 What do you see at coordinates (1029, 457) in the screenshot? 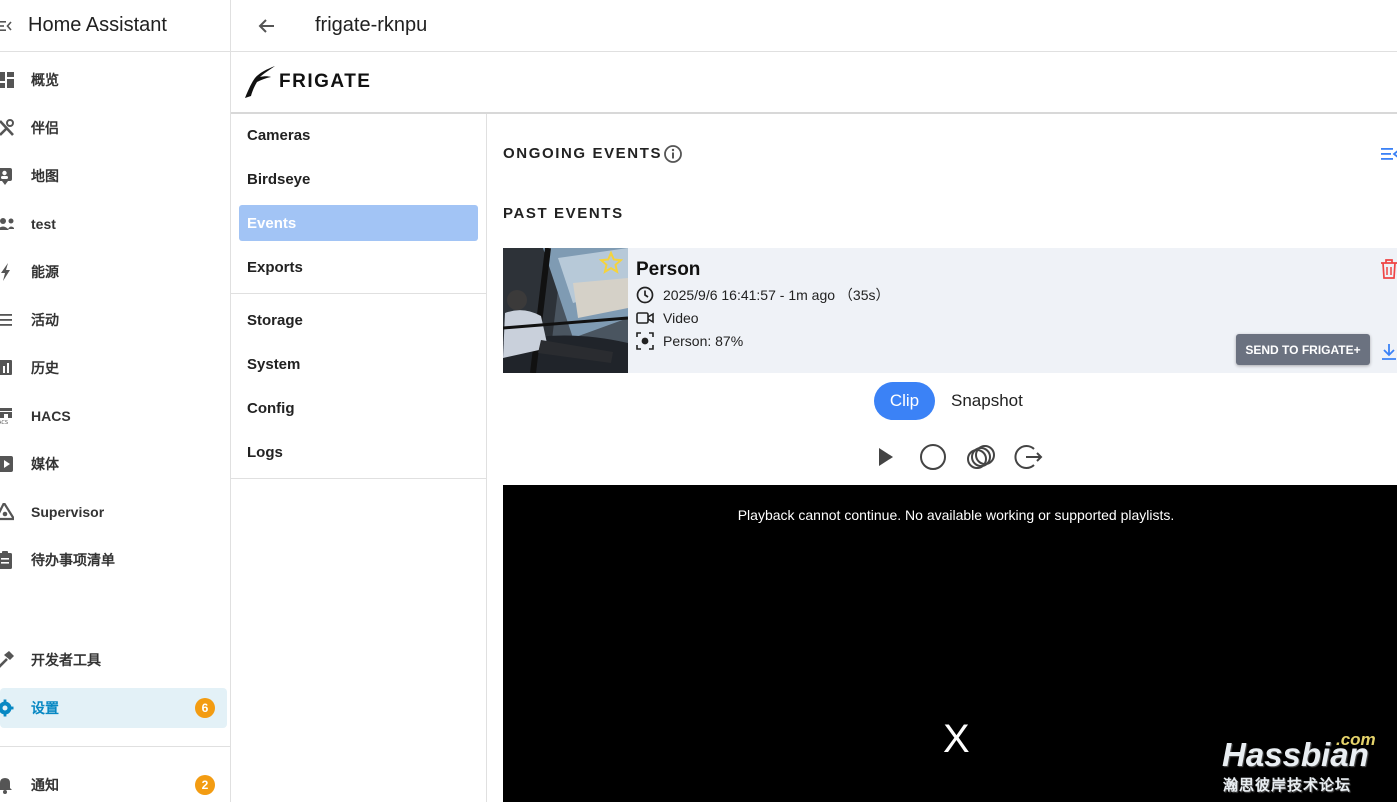
I see `exit-arrow-icon` at bounding box center [1029, 457].